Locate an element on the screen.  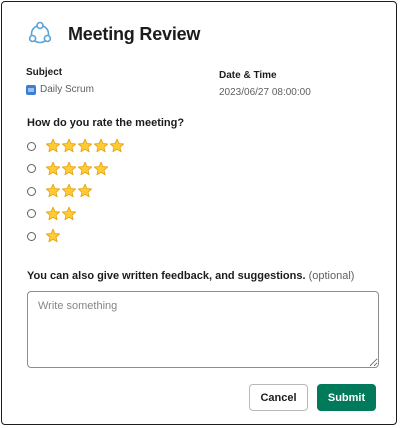
channel-icon is located at coordinates (31, 89).